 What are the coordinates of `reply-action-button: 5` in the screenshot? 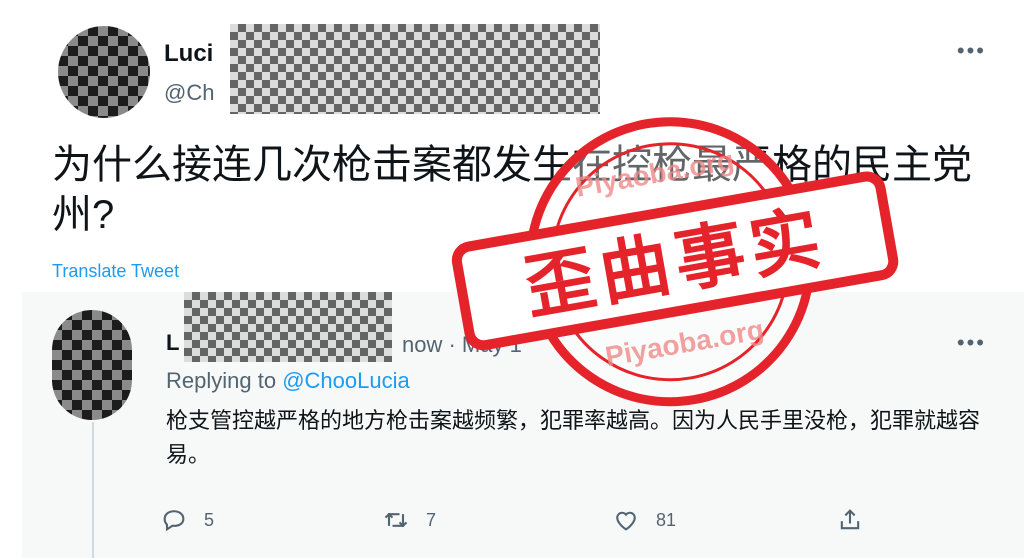 It's located at (187, 520).